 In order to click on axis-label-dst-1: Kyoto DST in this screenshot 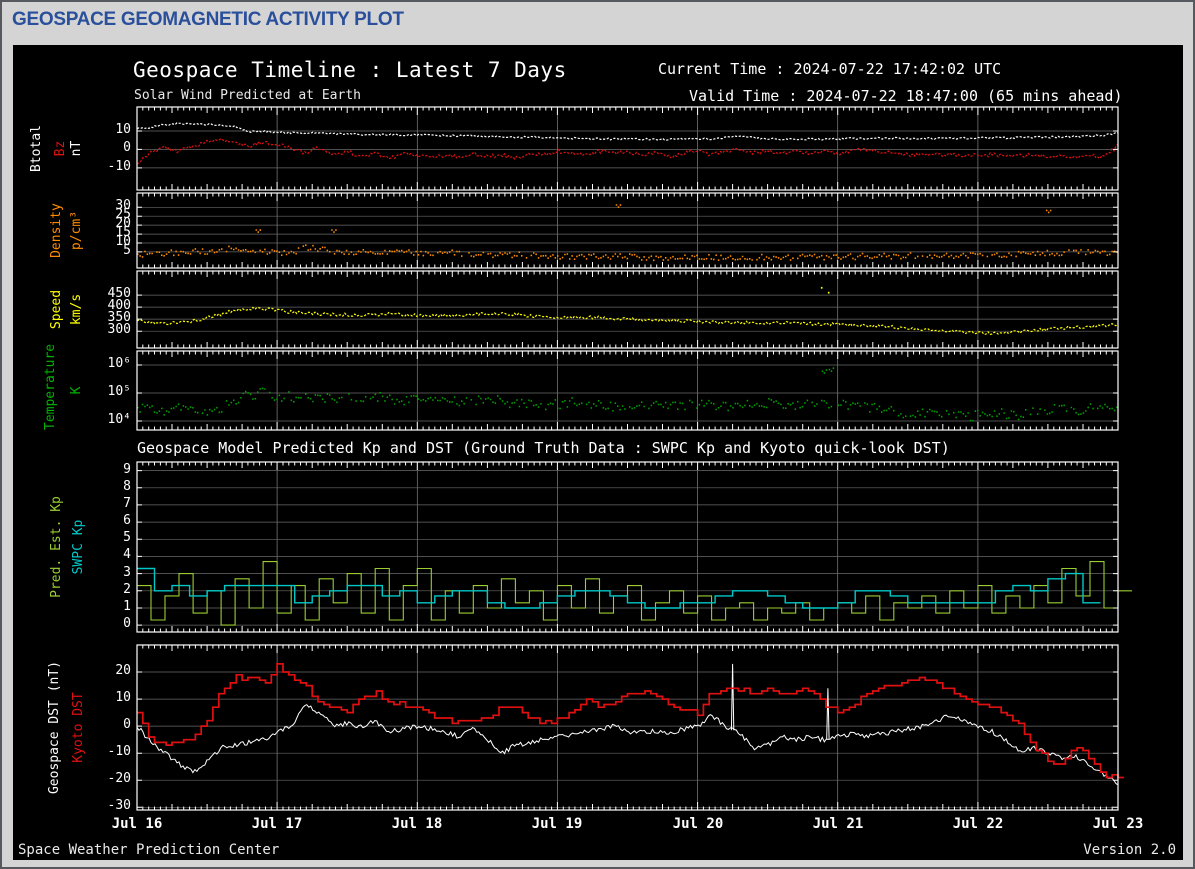, I will do `click(78, 727)`.